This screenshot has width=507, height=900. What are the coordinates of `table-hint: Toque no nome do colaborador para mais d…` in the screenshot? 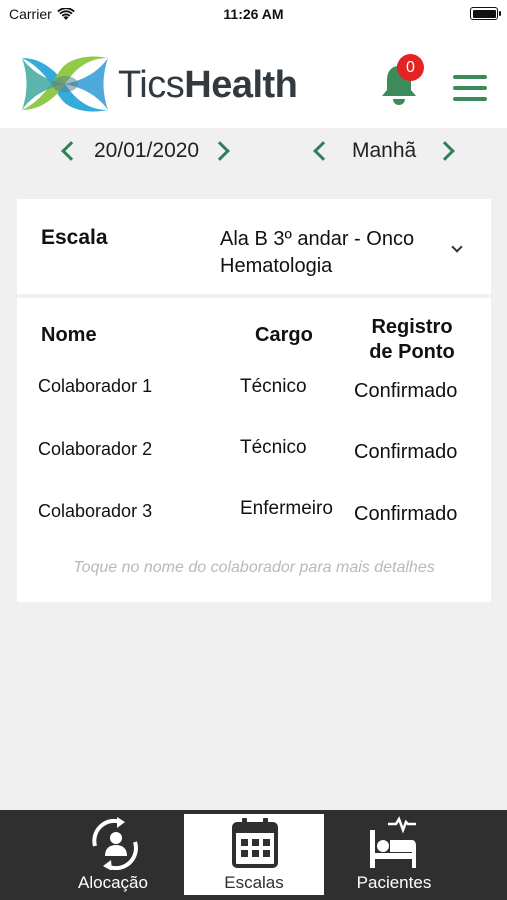 It's located at (254, 567).